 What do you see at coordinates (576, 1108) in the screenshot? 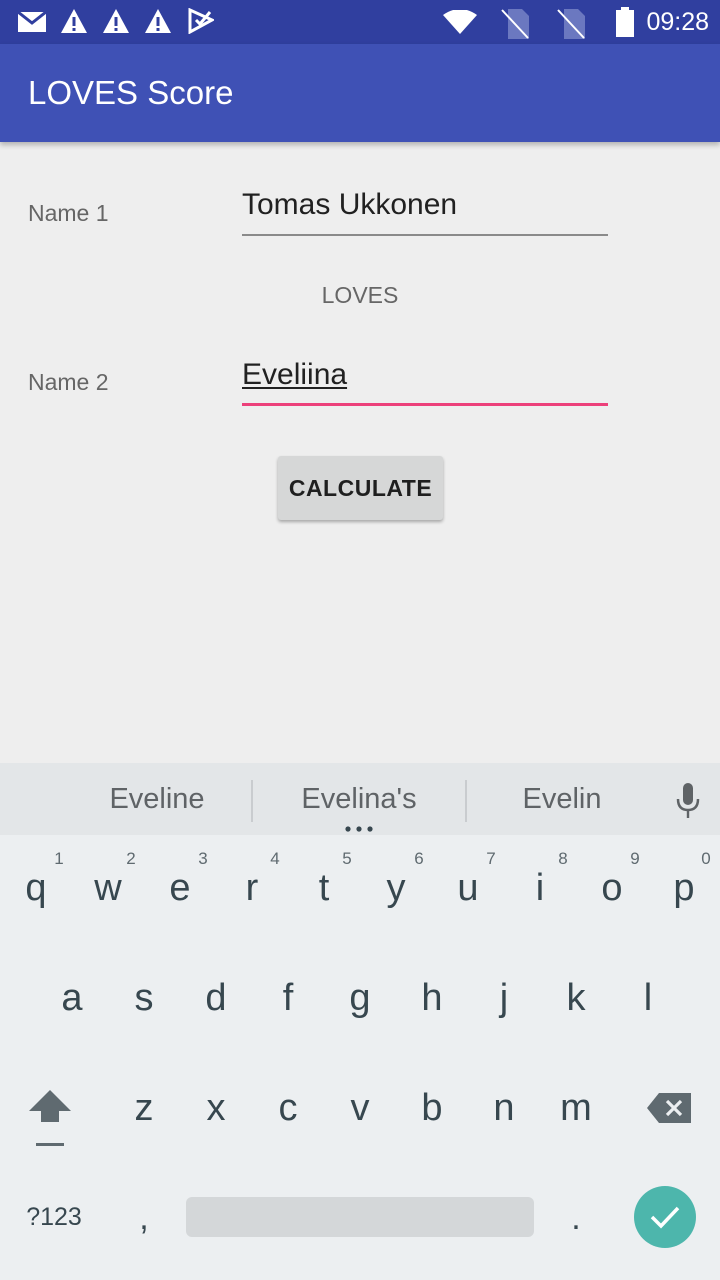
I see `key-m: m` at bounding box center [576, 1108].